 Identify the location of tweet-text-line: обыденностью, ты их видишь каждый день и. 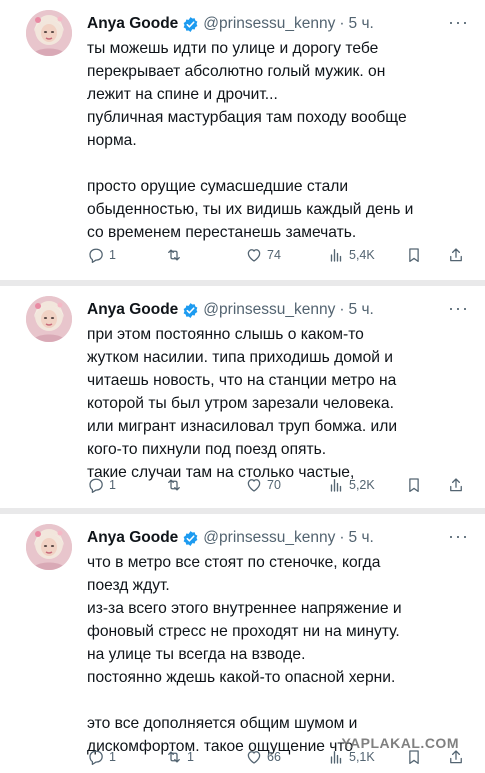
(250, 209).